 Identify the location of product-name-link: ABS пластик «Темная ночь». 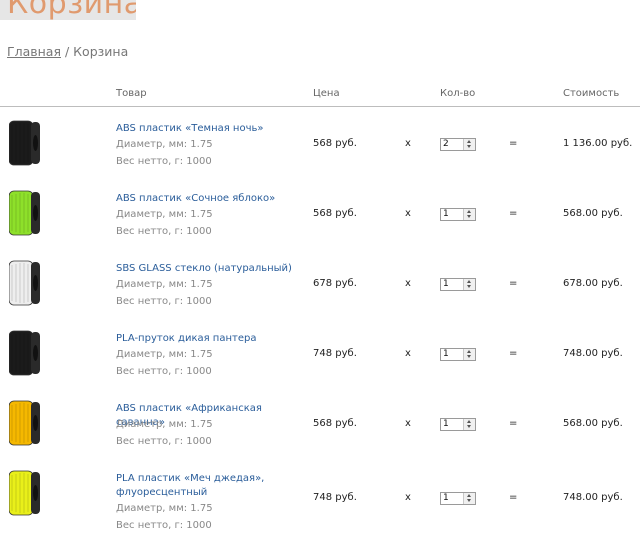
(206, 129).